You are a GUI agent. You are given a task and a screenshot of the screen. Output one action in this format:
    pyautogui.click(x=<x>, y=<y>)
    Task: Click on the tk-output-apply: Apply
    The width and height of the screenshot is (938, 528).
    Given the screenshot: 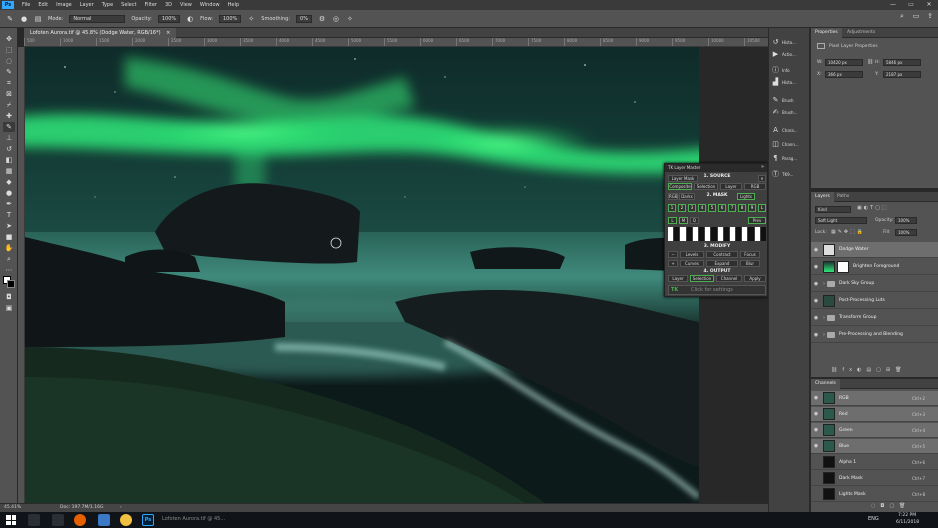 What is the action you would take?
    pyautogui.click(x=755, y=278)
    